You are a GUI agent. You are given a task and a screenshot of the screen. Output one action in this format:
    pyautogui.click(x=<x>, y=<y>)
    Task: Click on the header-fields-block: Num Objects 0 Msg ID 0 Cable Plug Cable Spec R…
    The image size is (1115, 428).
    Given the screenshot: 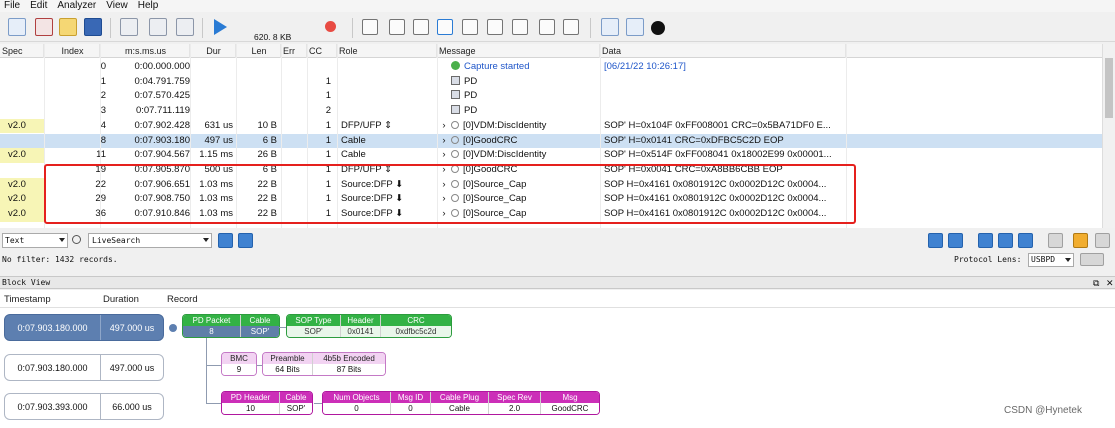 What is the action you would take?
    pyautogui.click(x=461, y=403)
    